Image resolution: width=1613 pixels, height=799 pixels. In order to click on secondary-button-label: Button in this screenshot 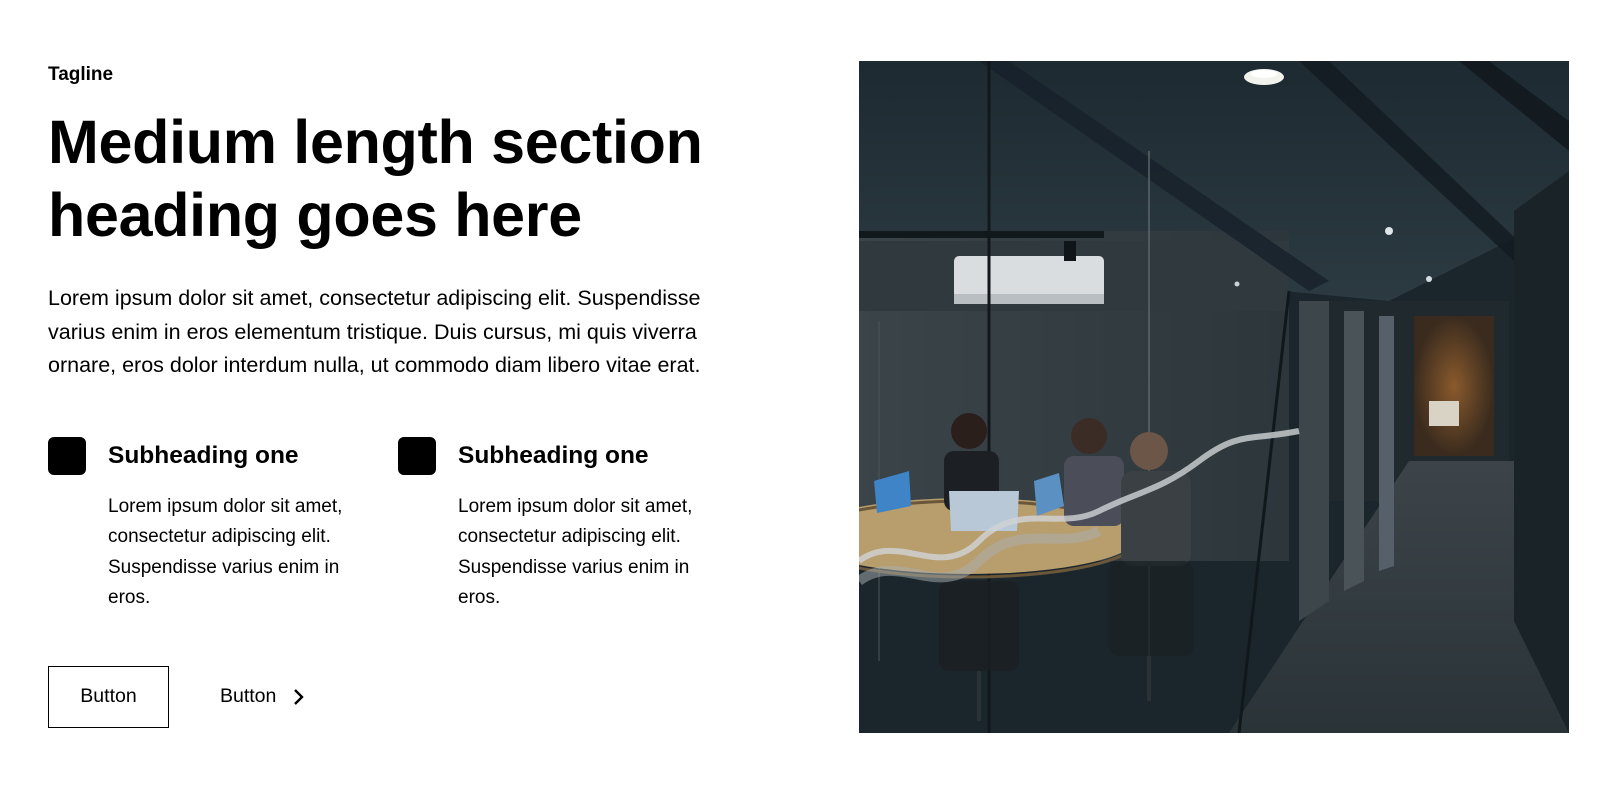, I will do `click(248, 696)`.